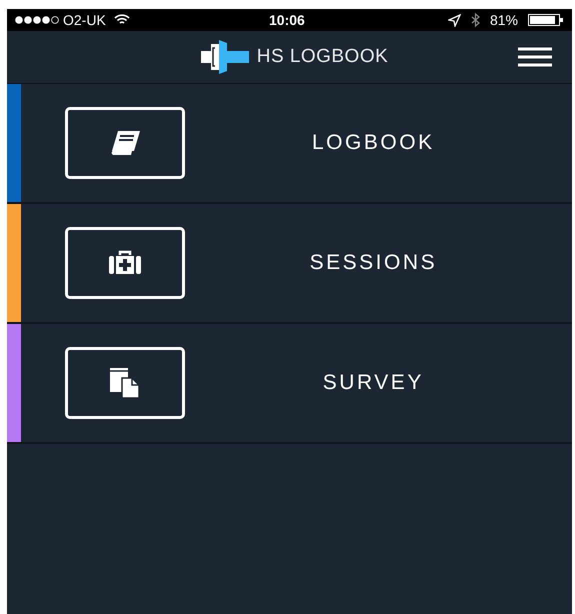  Describe the element at coordinates (124, 263) in the screenshot. I see `first-aid-kit-icon` at that location.